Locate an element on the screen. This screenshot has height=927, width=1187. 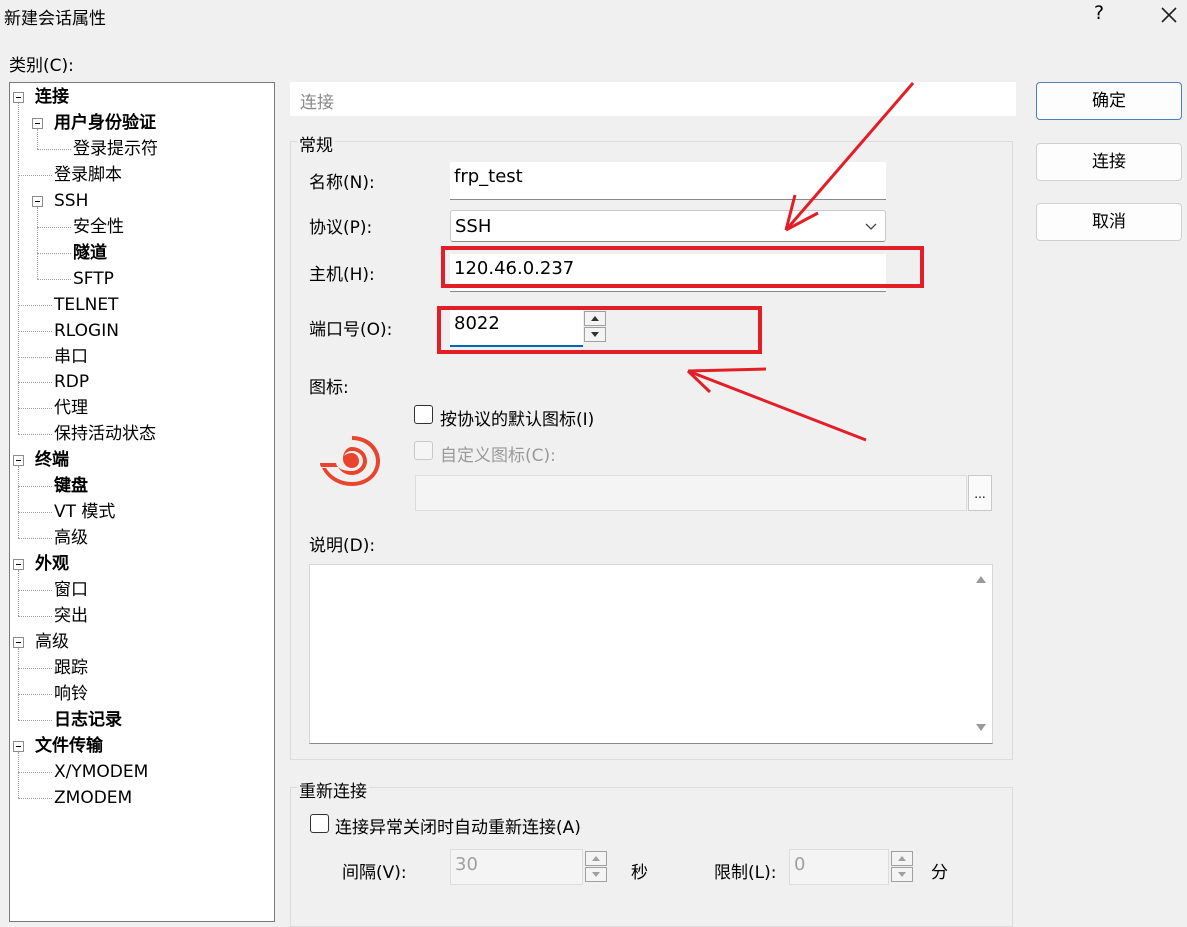
tree-item: 外观 is located at coordinates (52, 564).